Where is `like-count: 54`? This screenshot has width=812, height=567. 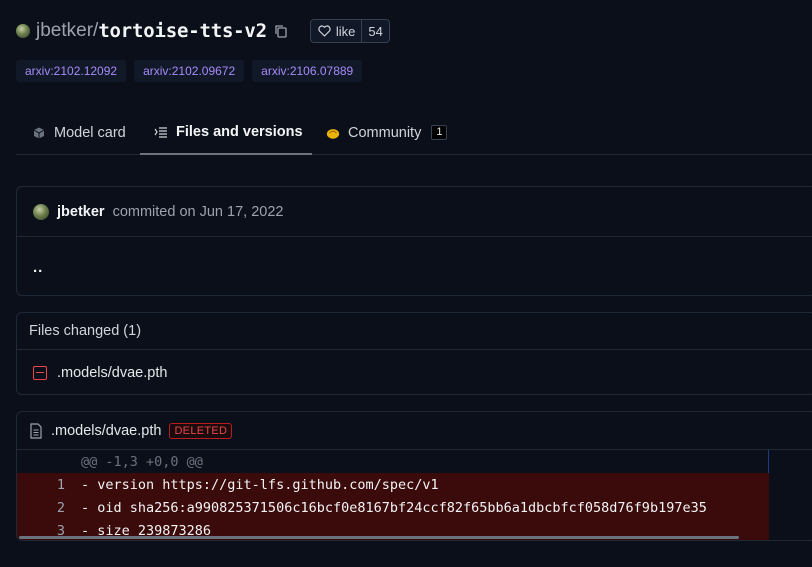
like-count: 54 is located at coordinates (374, 31).